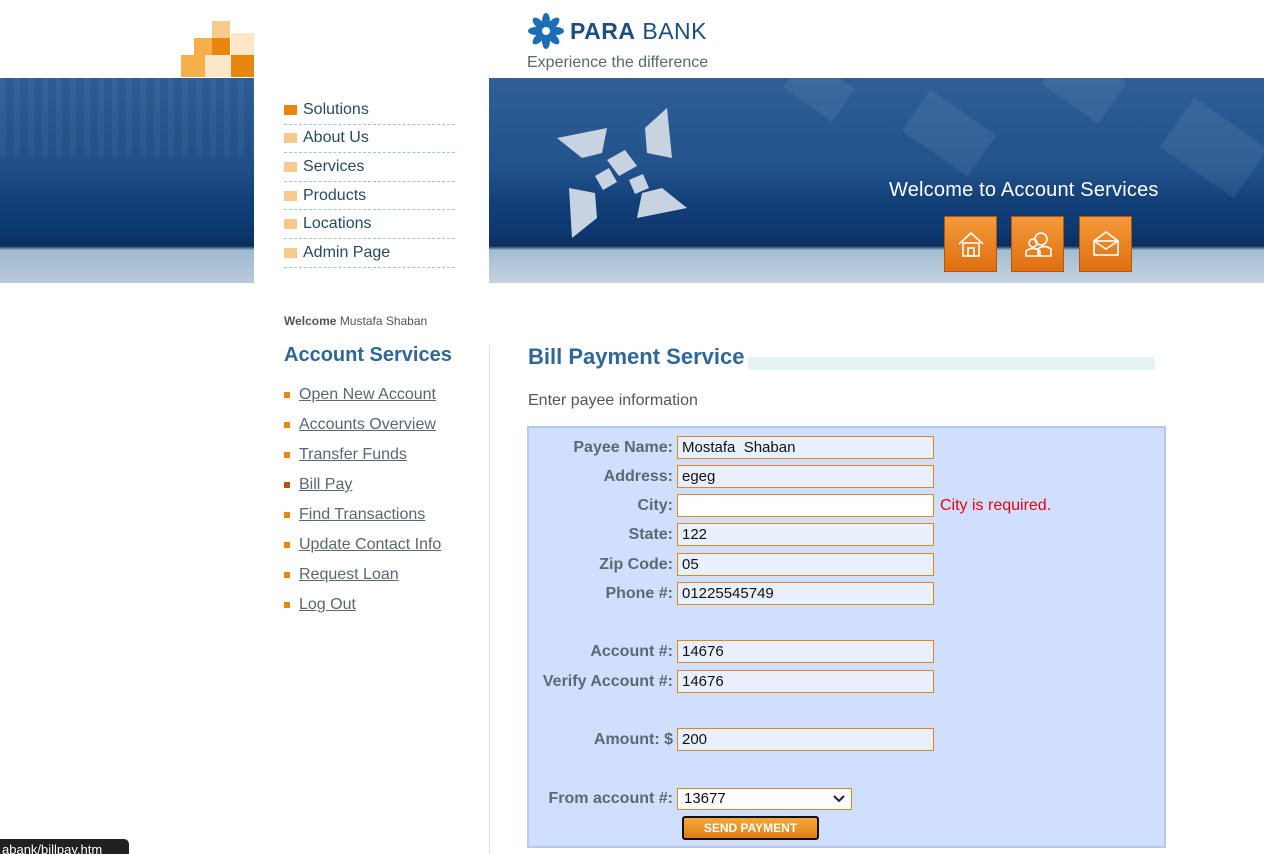 Image resolution: width=1264 pixels, height=854 pixels. What do you see at coordinates (633, 739) in the screenshot?
I see `amount-label: Amount: $` at bounding box center [633, 739].